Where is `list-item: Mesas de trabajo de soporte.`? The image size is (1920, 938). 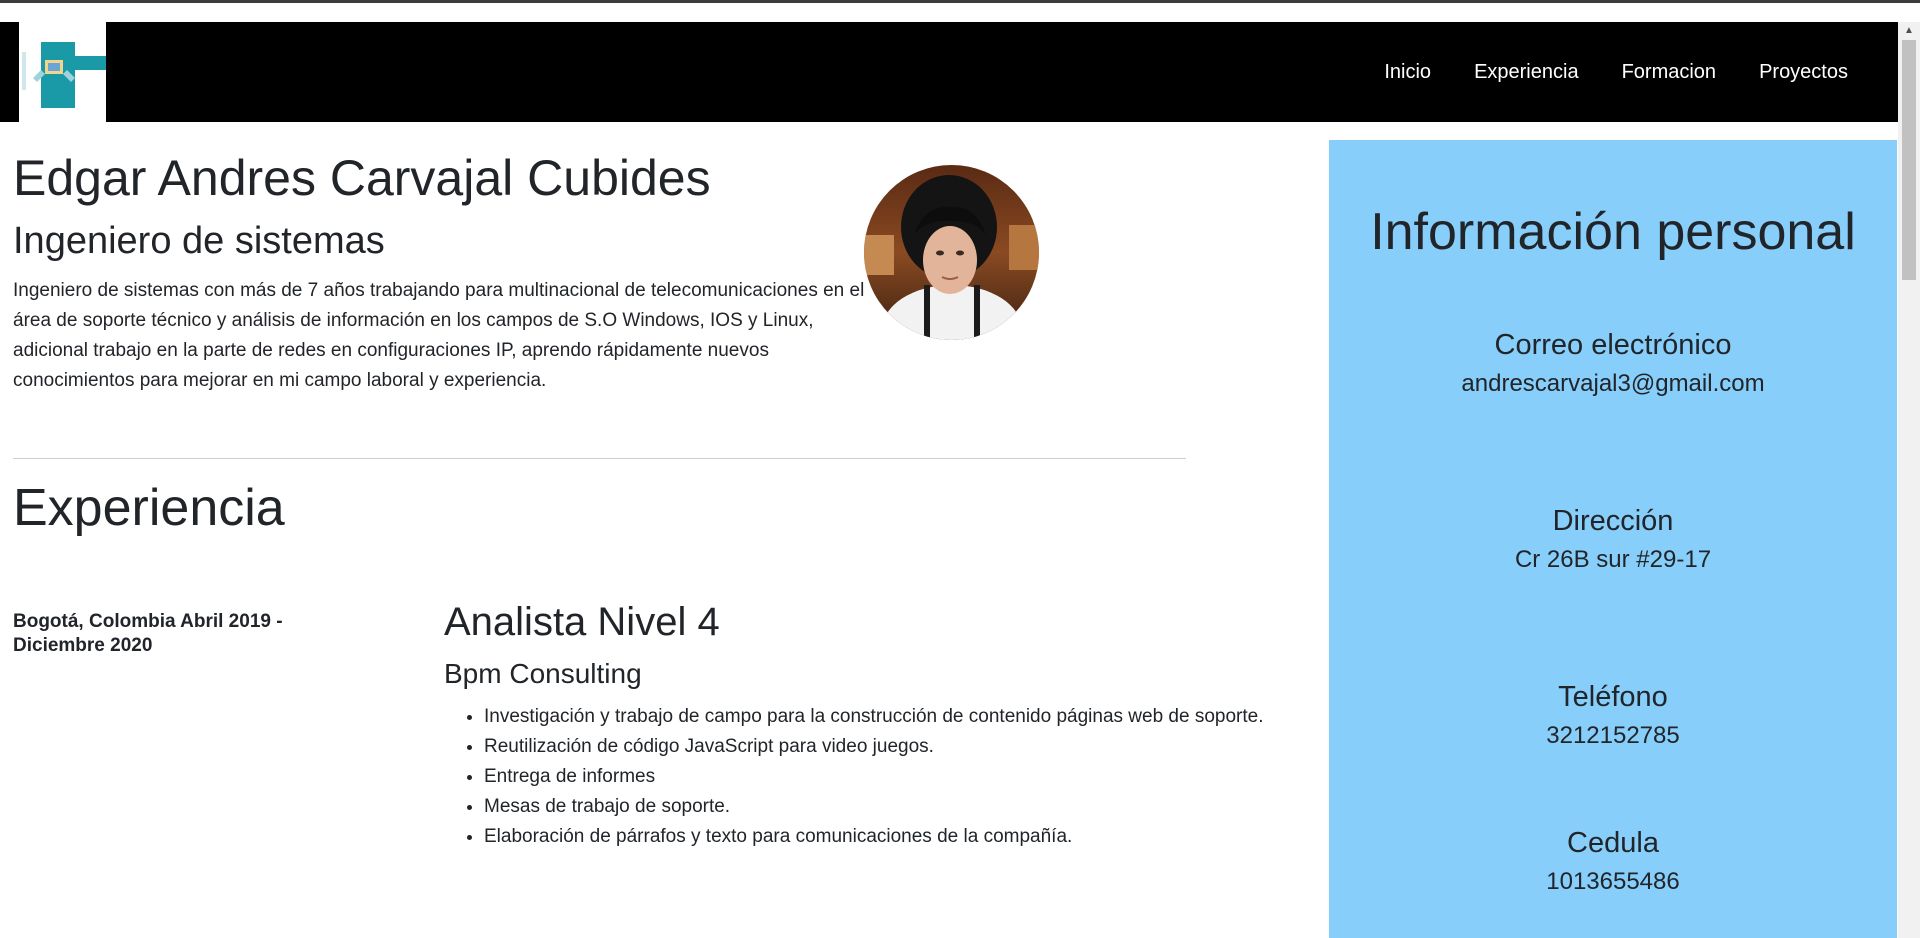 list-item: Mesas de trabajo de soporte. is located at coordinates (899, 807).